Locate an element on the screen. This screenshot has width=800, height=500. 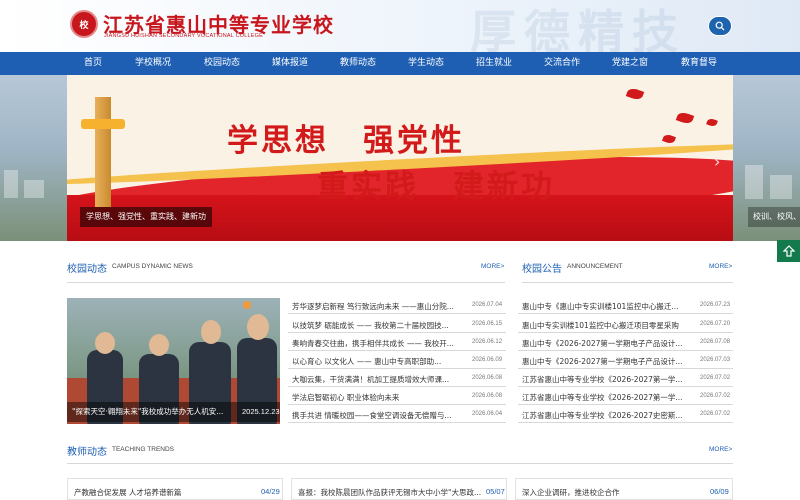
teaching-card-date: 04/29 is located at coordinates (270, 491).